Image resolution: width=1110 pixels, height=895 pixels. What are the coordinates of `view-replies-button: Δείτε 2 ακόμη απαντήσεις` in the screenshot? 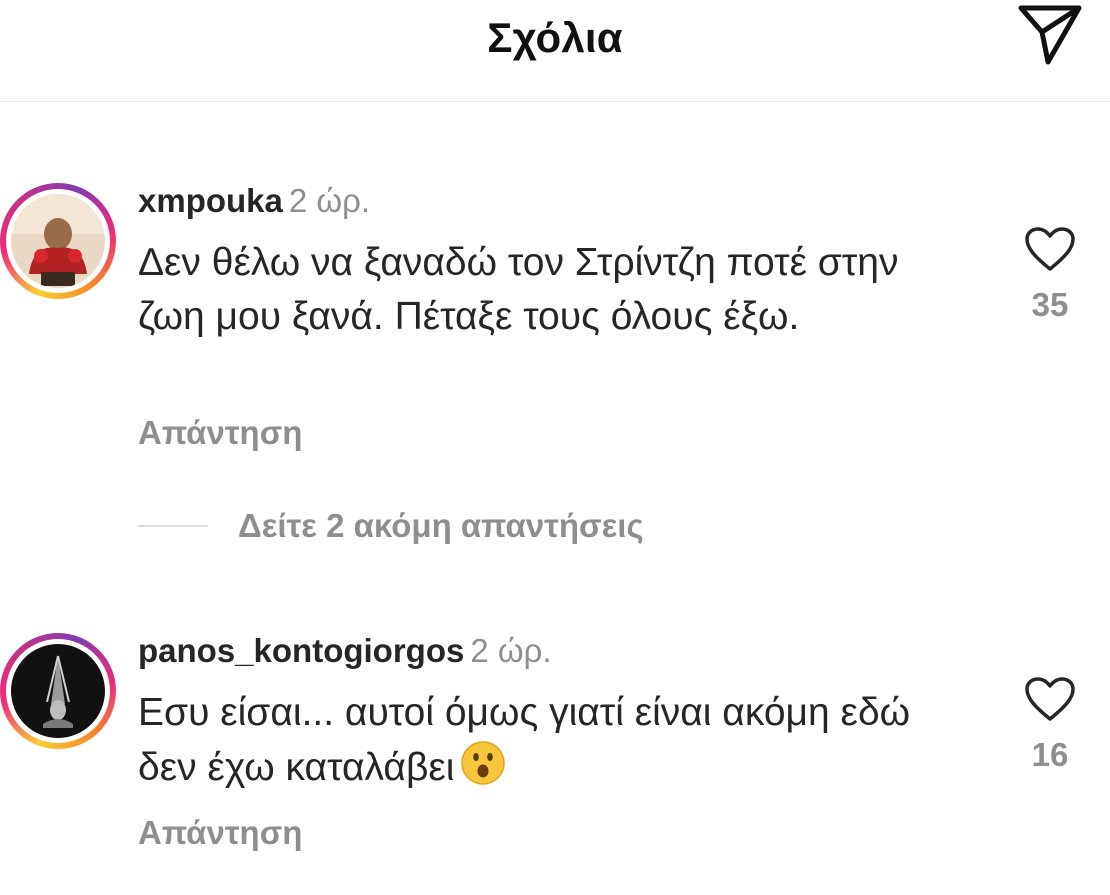 It's located at (391, 526).